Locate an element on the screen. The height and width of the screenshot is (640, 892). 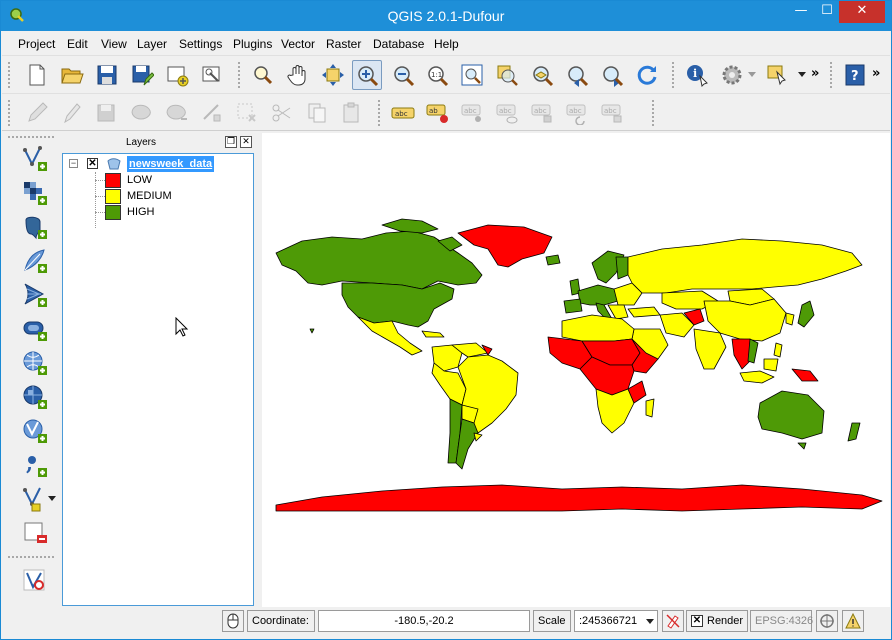
close-button: ✕ is located at coordinates (862, 12).